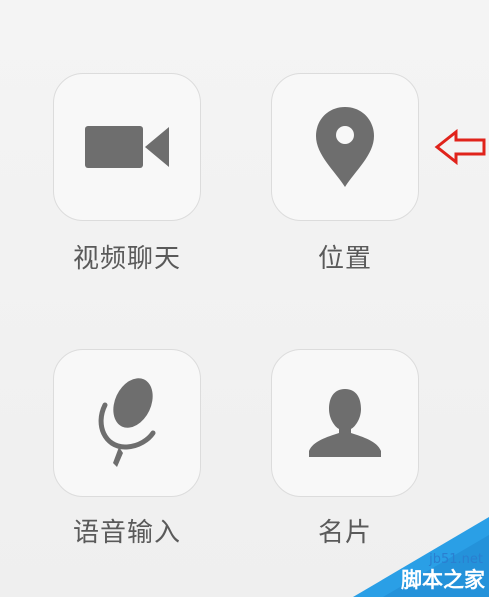 The image size is (489, 597). I want to click on person-icon, so click(345, 423).